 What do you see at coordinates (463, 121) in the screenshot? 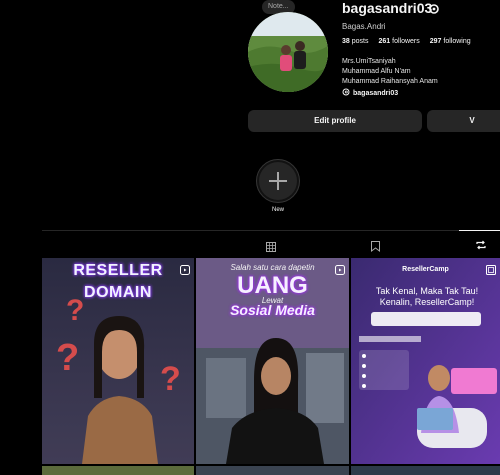
I see `view-archive-button: V` at bounding box center [463, 121].